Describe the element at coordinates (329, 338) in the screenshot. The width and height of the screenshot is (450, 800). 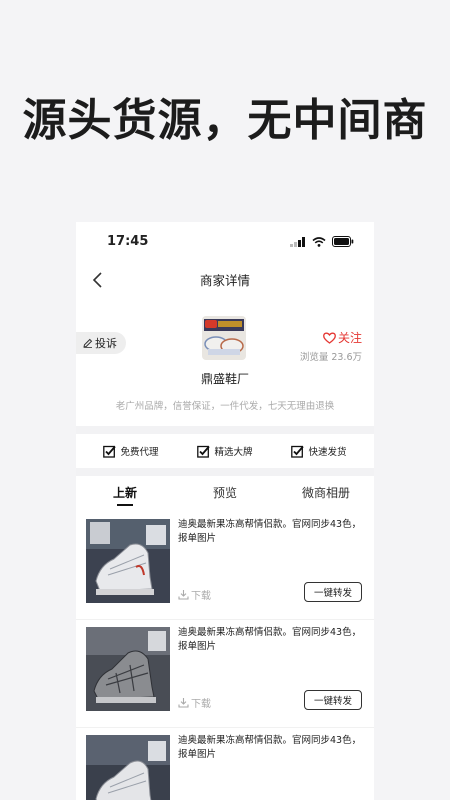
I see `heart-icon` at that location.